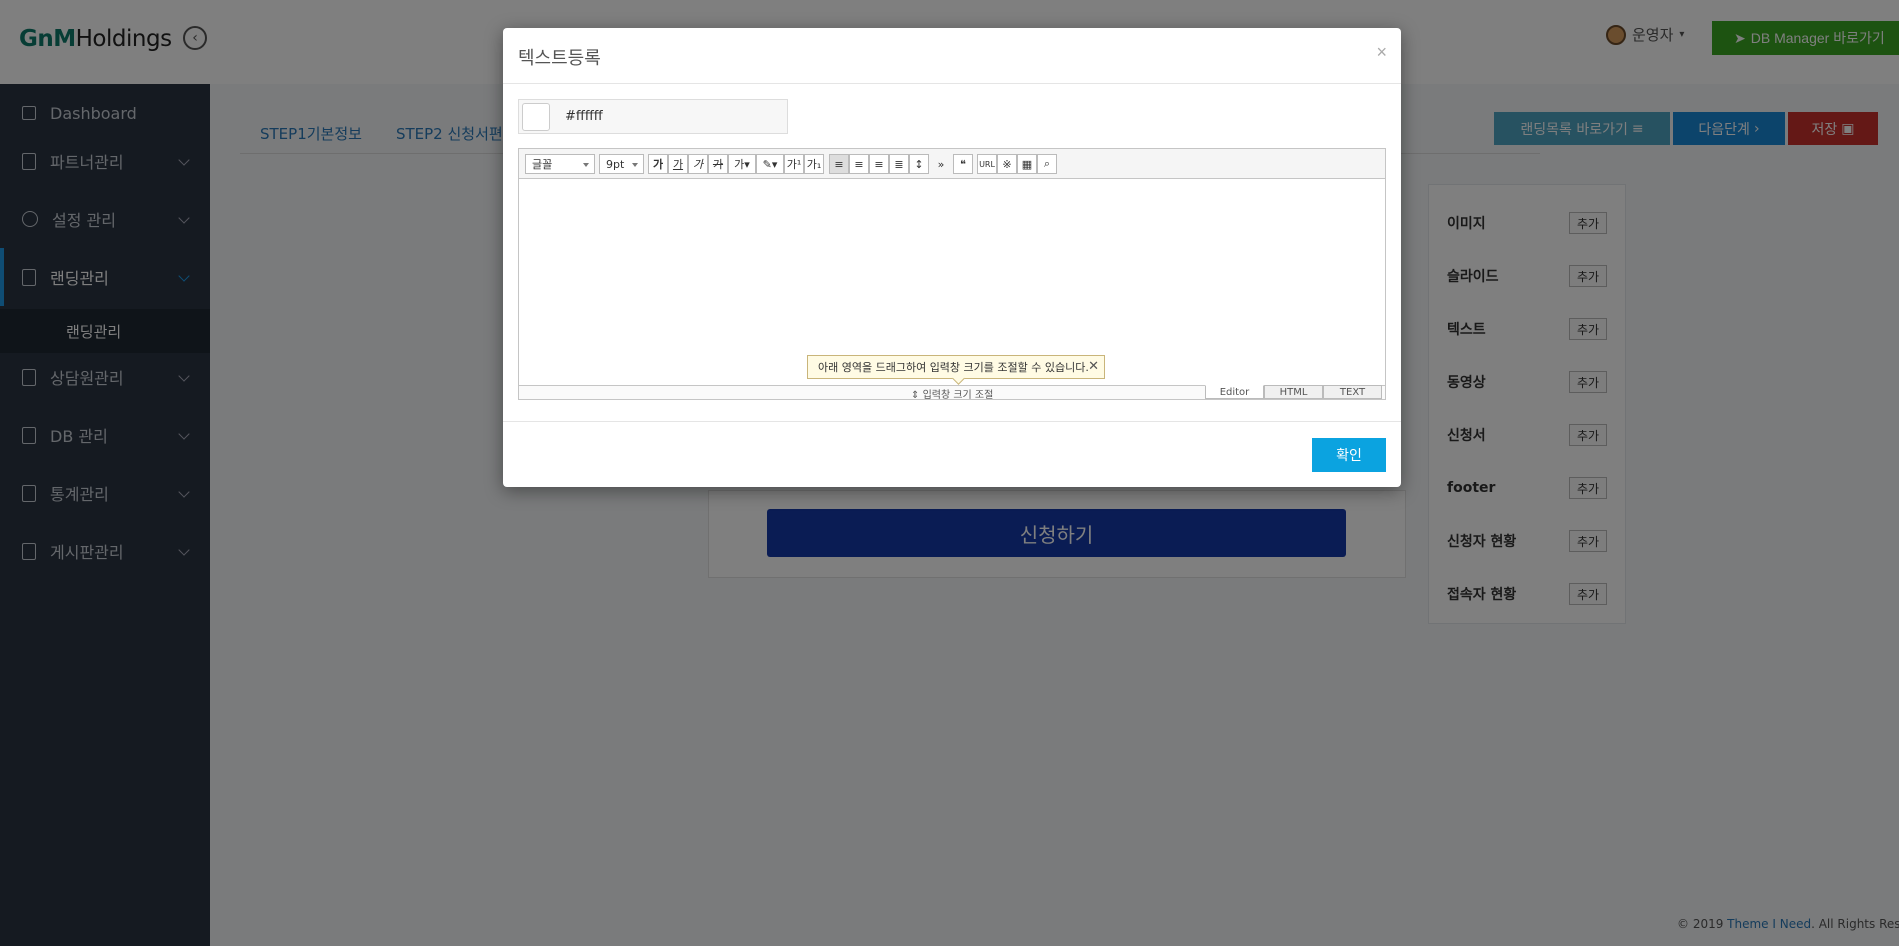 This screenshot has height=946, width=1899. I want to click on resize-handle: ⇕ 입력창 크기 조절 Editor HTML TEXT, so click(952, 393).